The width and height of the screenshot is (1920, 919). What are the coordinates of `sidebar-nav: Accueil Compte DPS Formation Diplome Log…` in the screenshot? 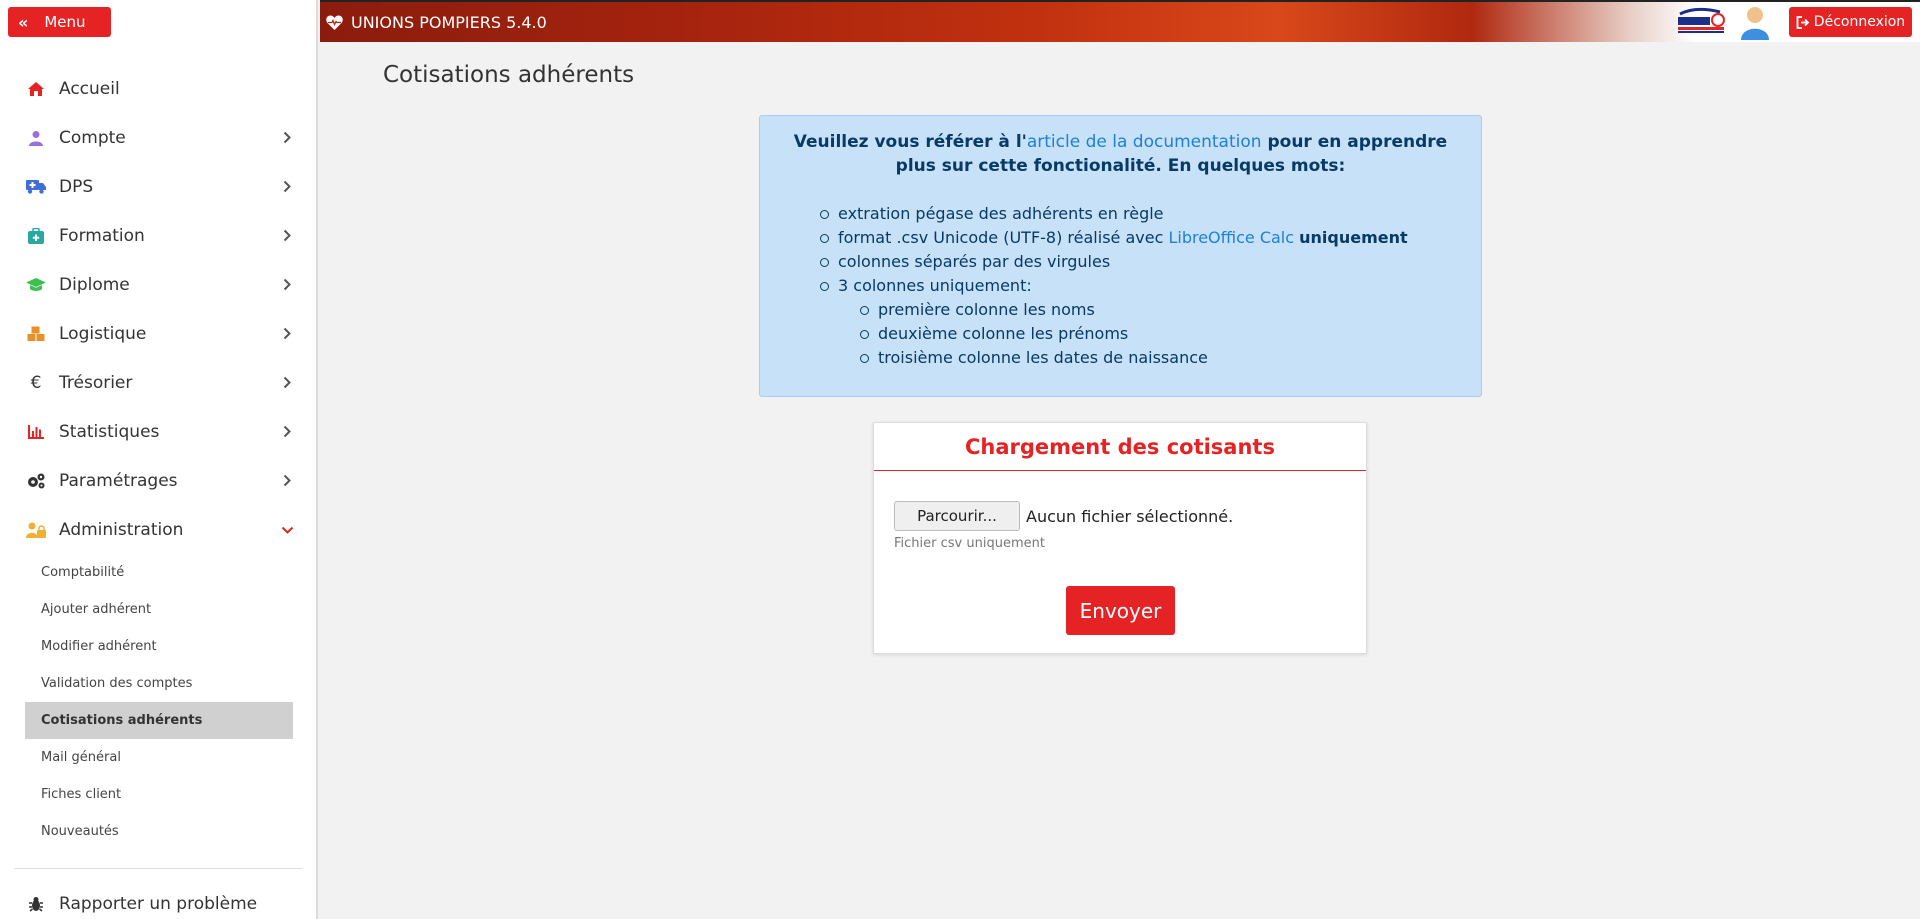 It's located at (158, 457).